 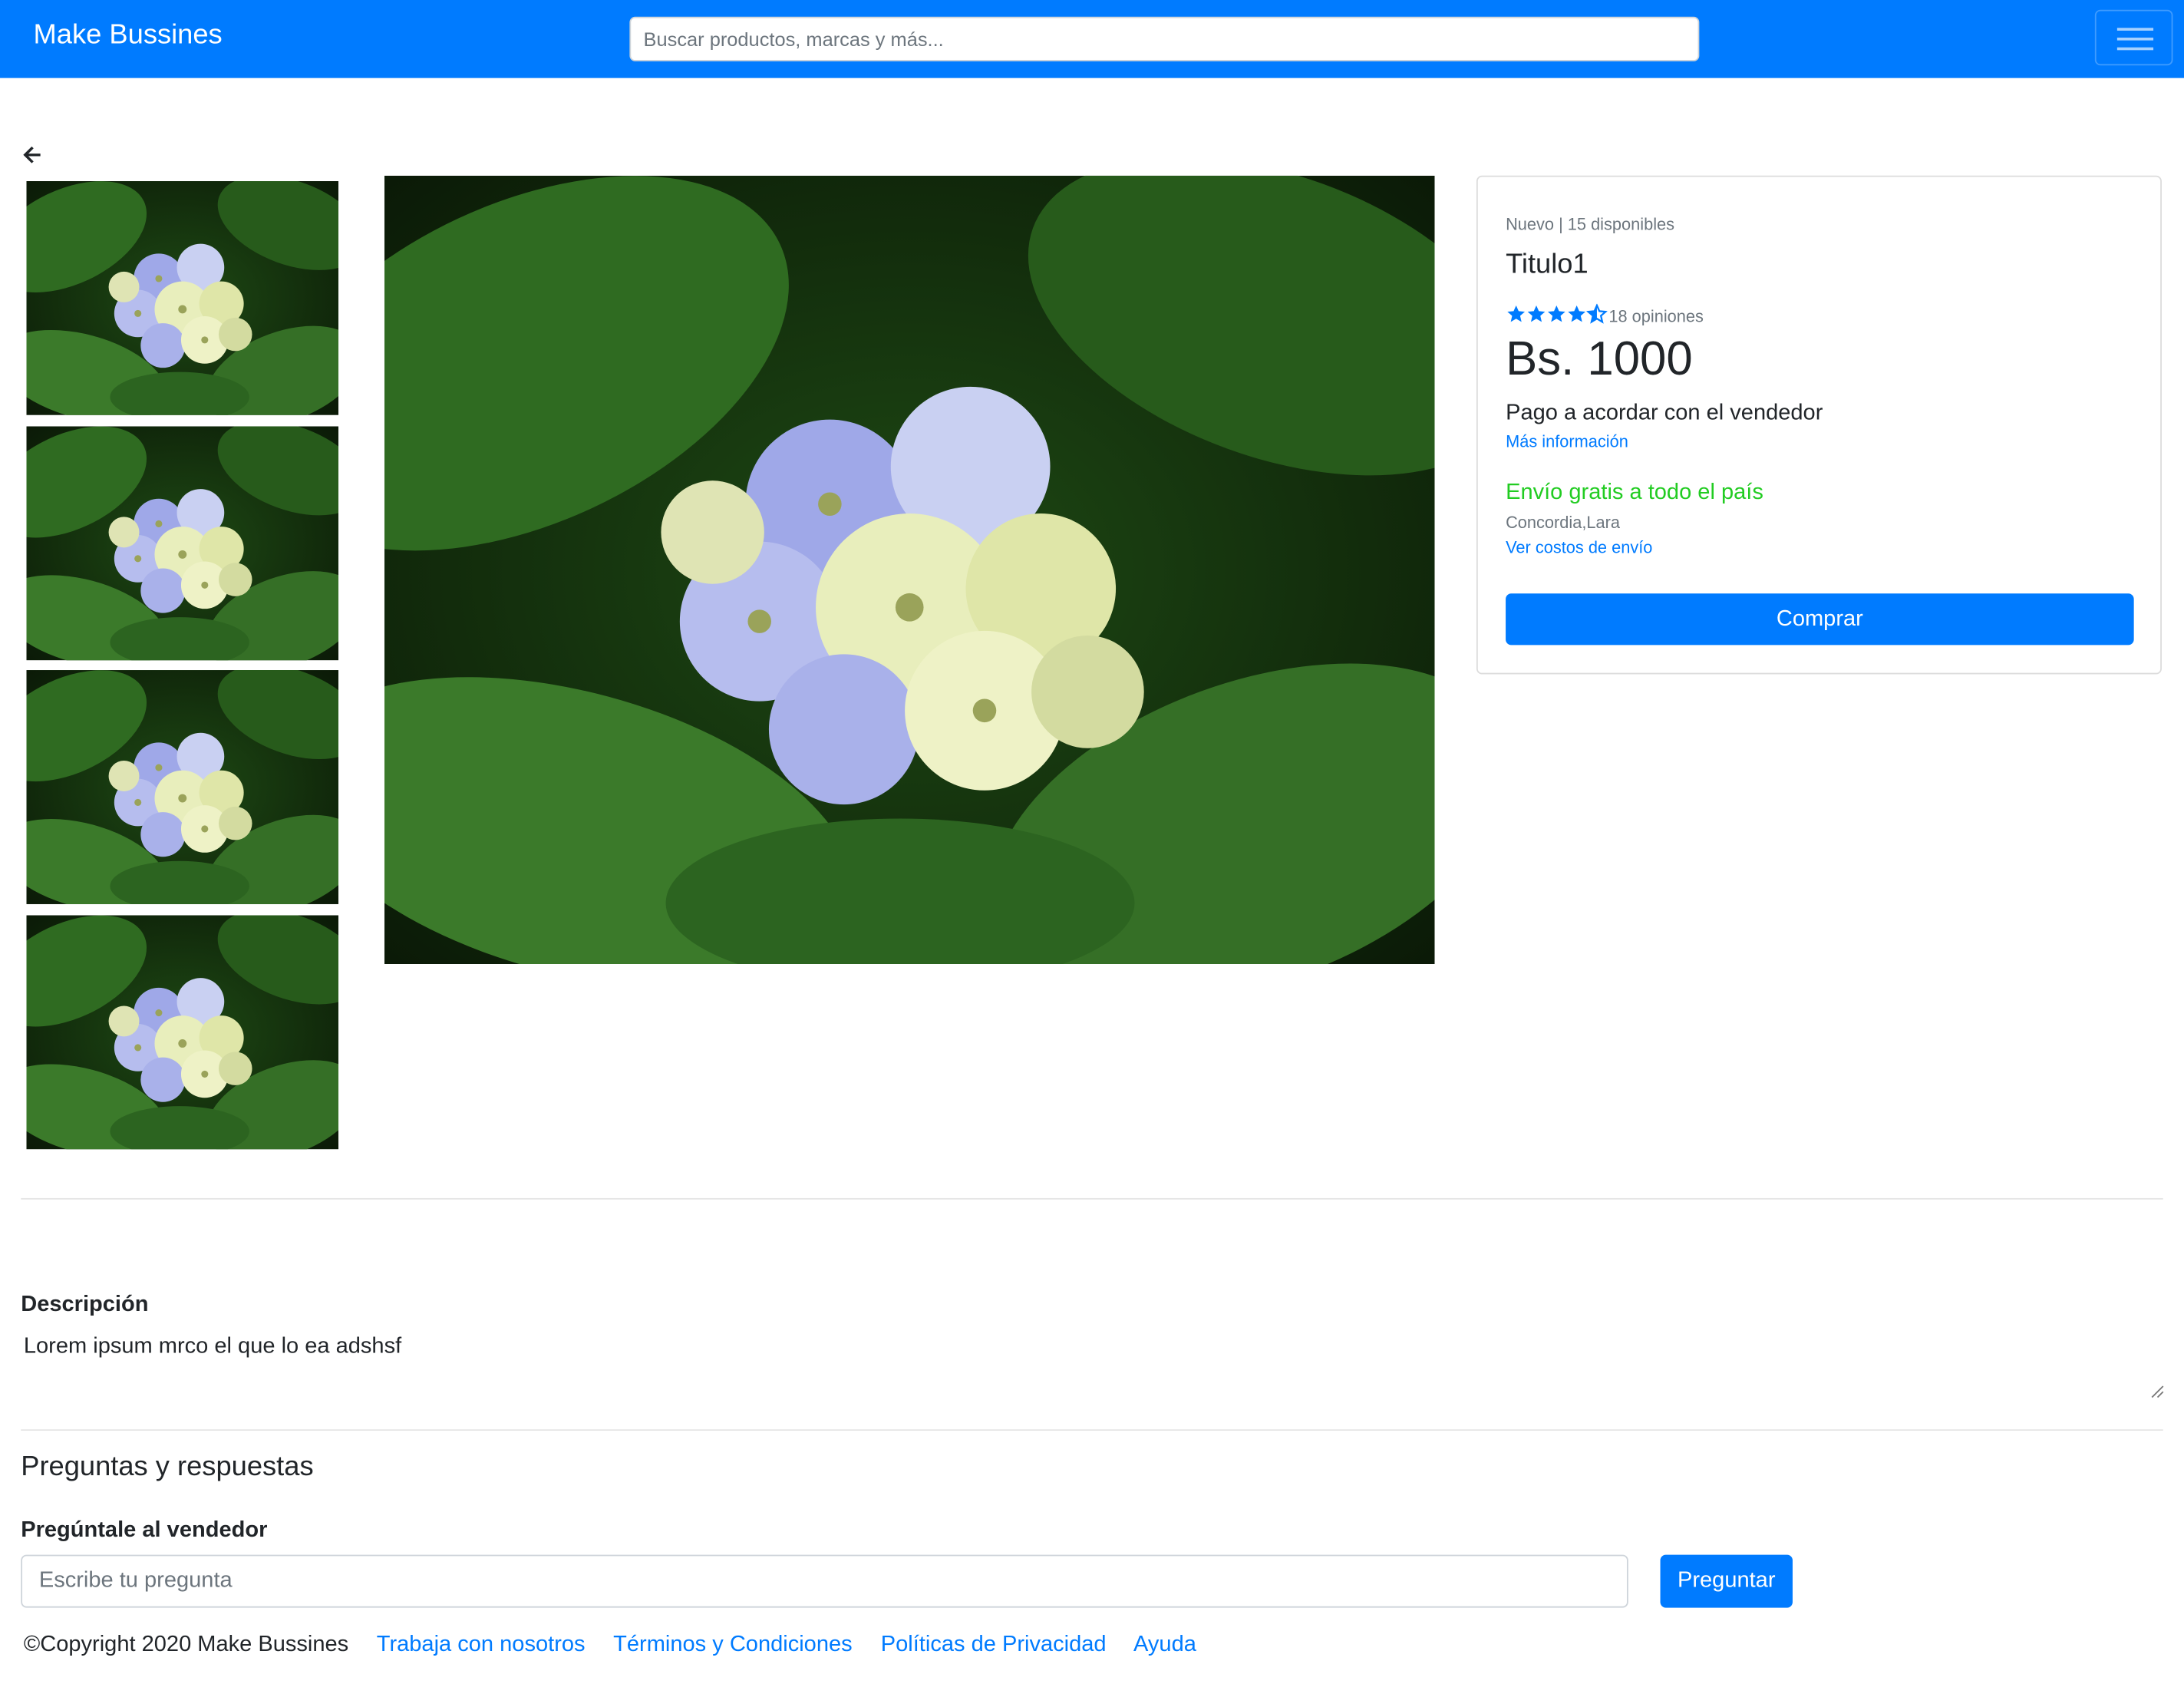 I want to click on brand-logo: Make Bussines, so click(x=129, y=35).